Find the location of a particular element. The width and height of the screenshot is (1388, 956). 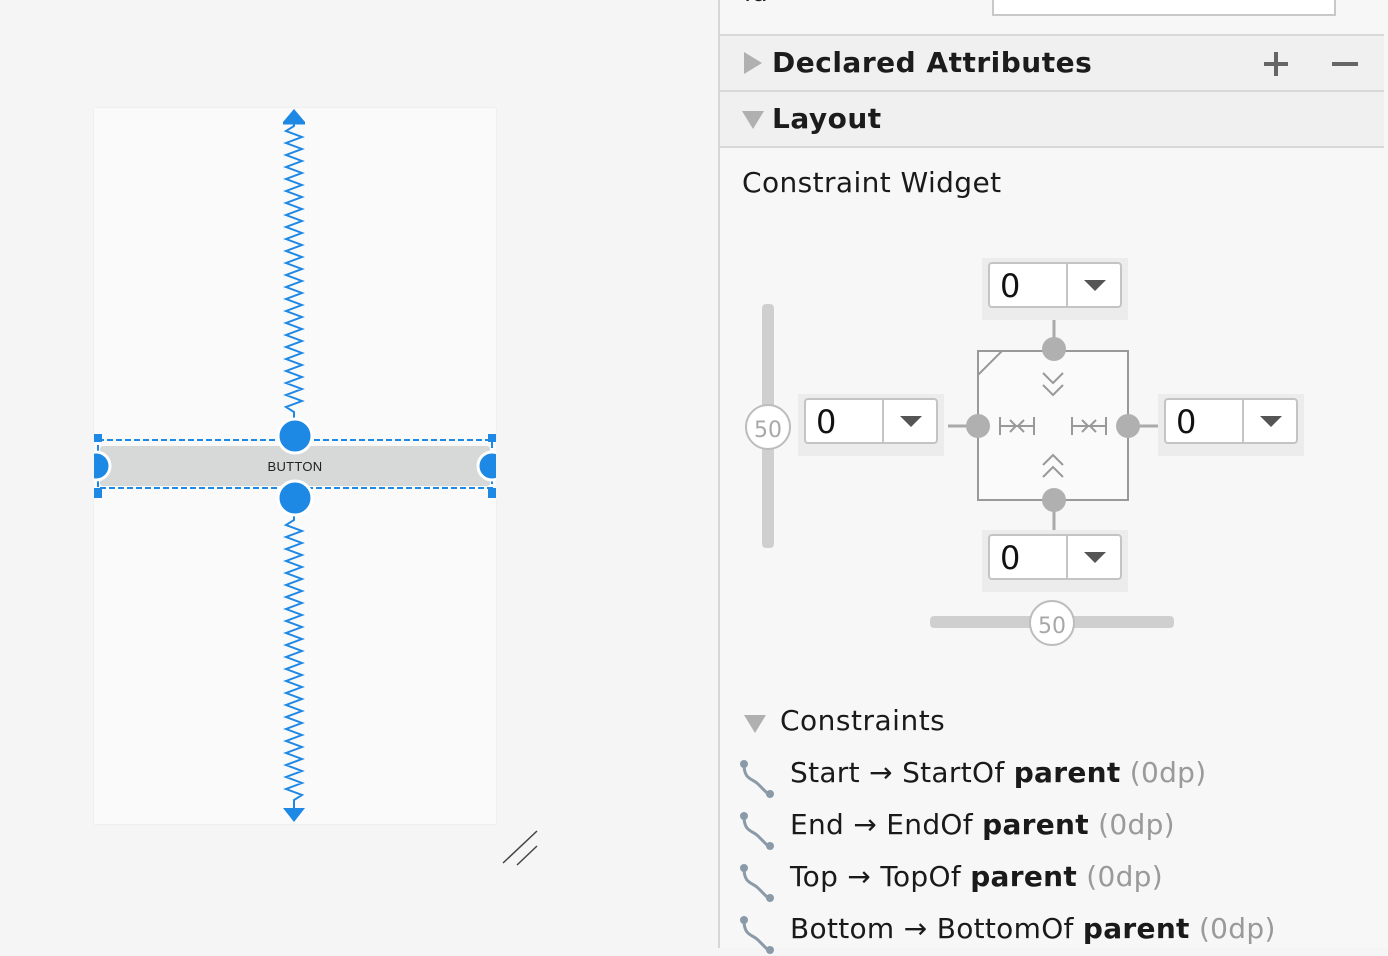

widget-right-anchor is located at coordinates (1128, 426).